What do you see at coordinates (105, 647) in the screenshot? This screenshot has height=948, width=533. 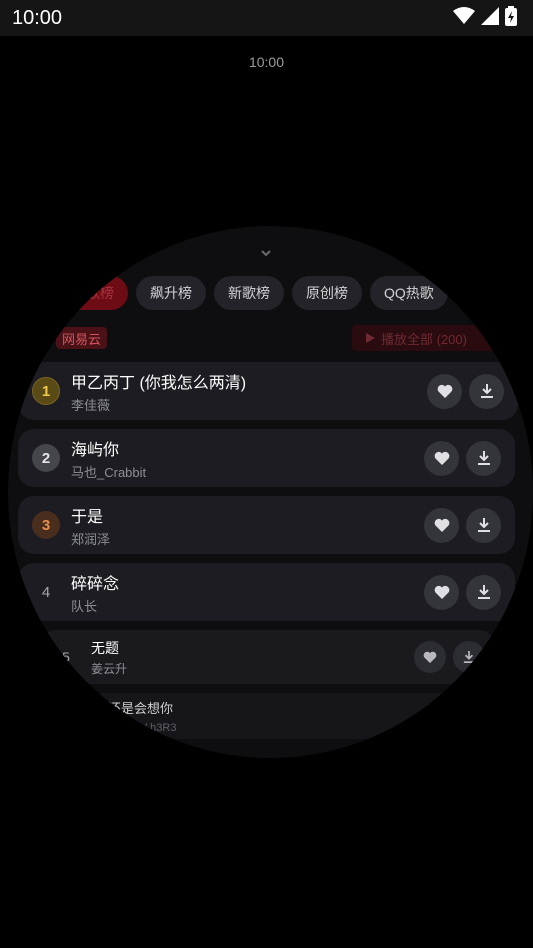 I see `song-title: 无题` at bounding box center [105, 647].